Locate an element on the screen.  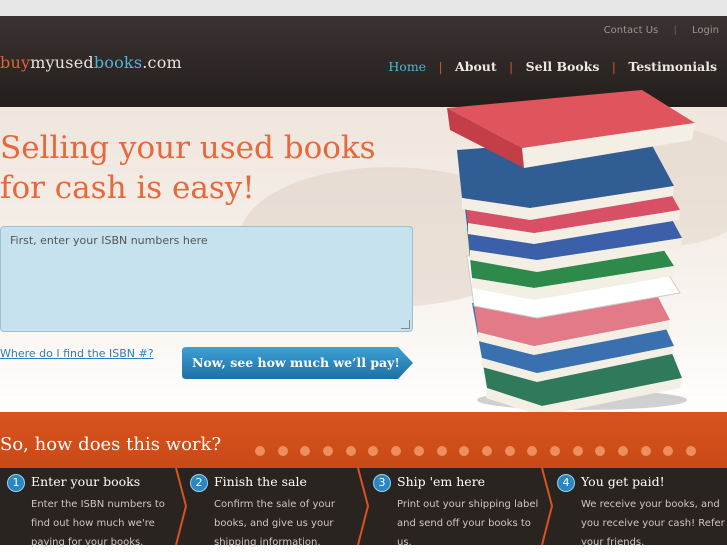
site-logo: buymyusedbooks.com is located at coordinates (91, 62).